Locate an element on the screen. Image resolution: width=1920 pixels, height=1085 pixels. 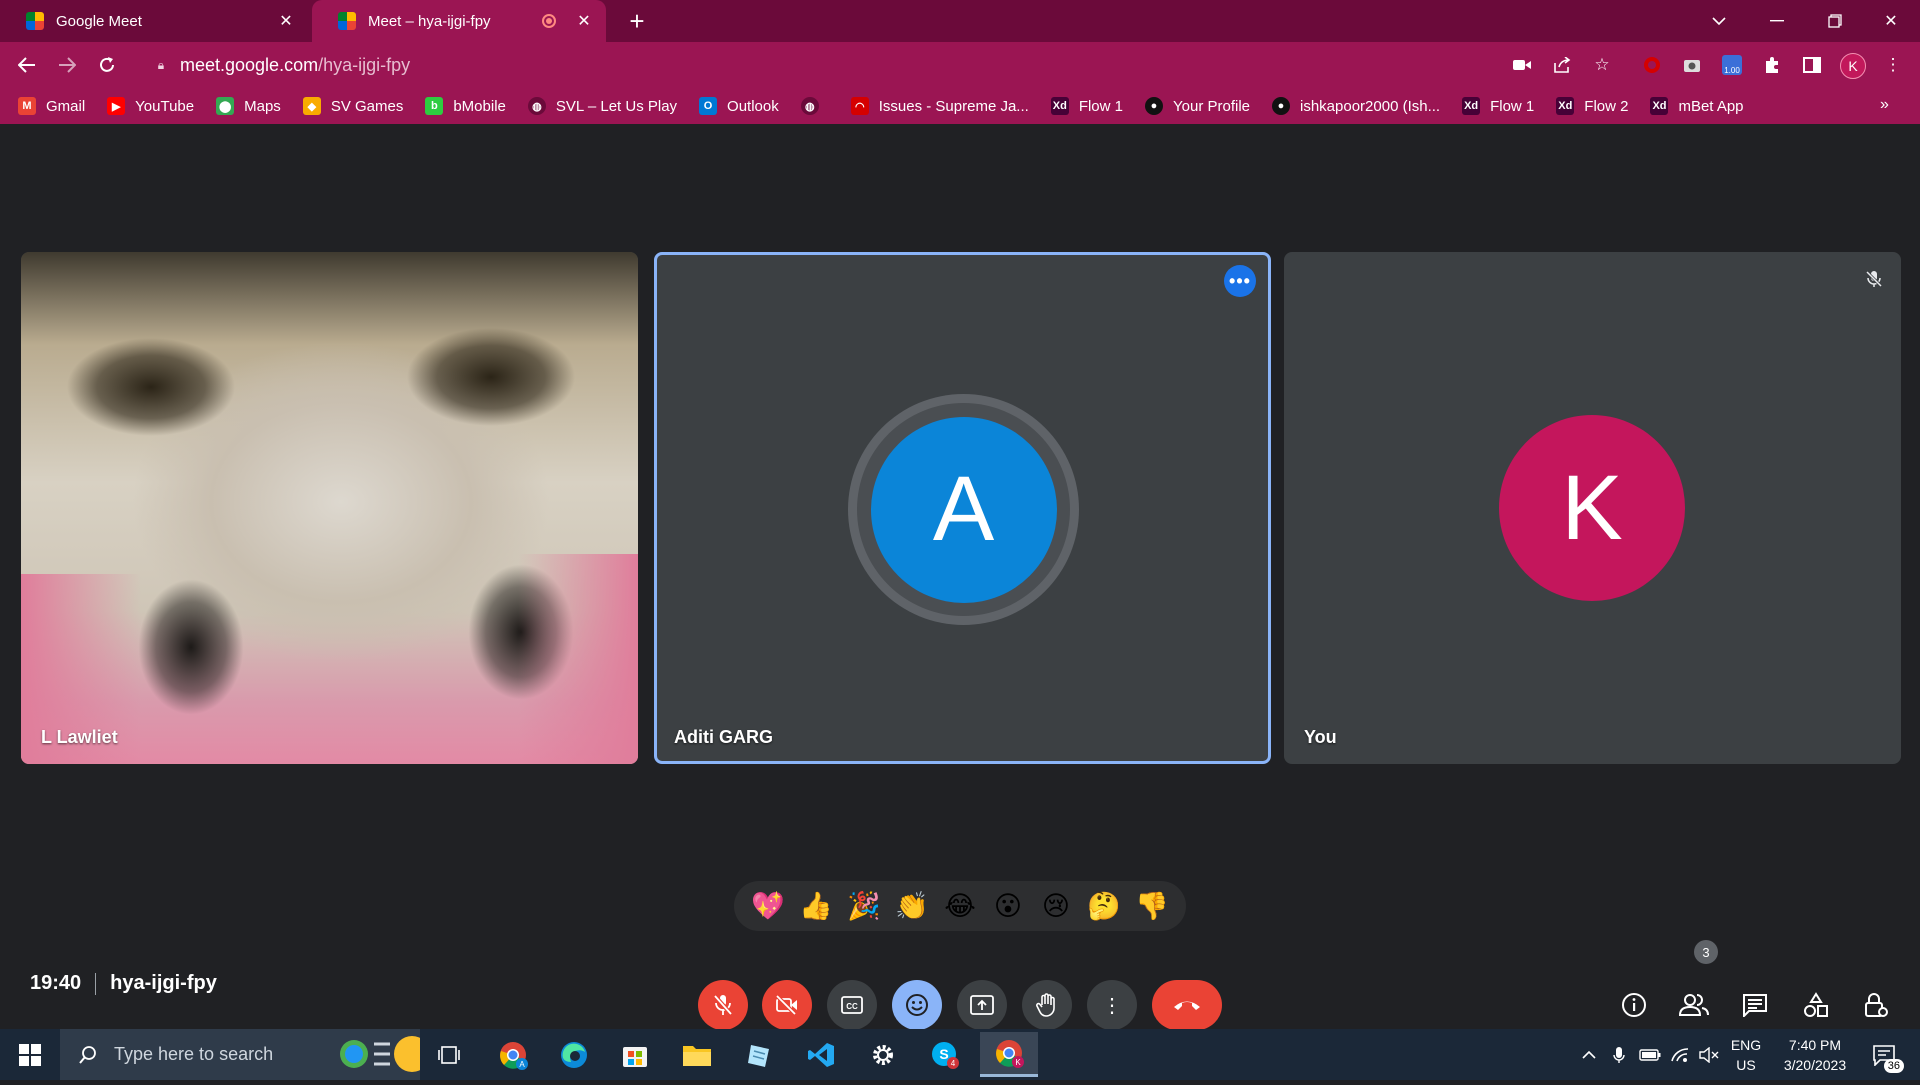
activities-icon is located at coordinates (1816, 1005).